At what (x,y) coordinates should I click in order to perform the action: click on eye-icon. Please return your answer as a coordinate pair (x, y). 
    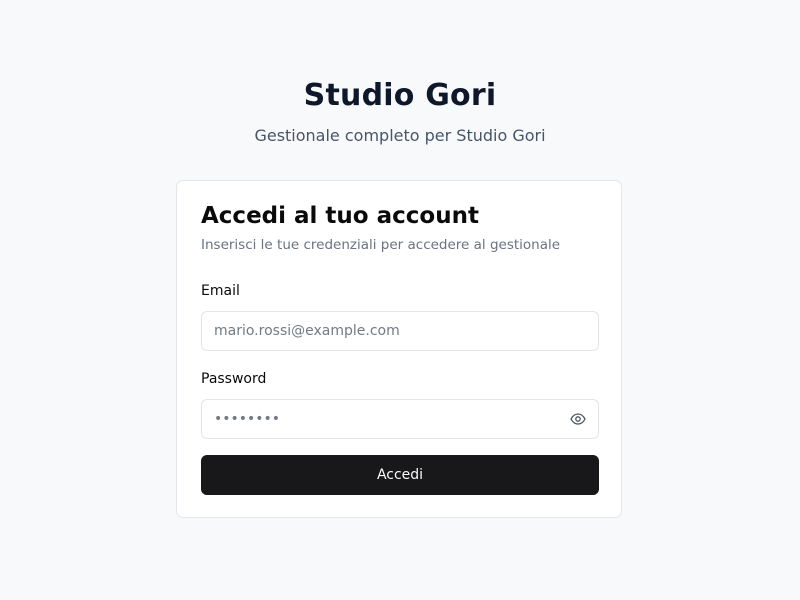
    Looking at the image, I should click on (578, 419).